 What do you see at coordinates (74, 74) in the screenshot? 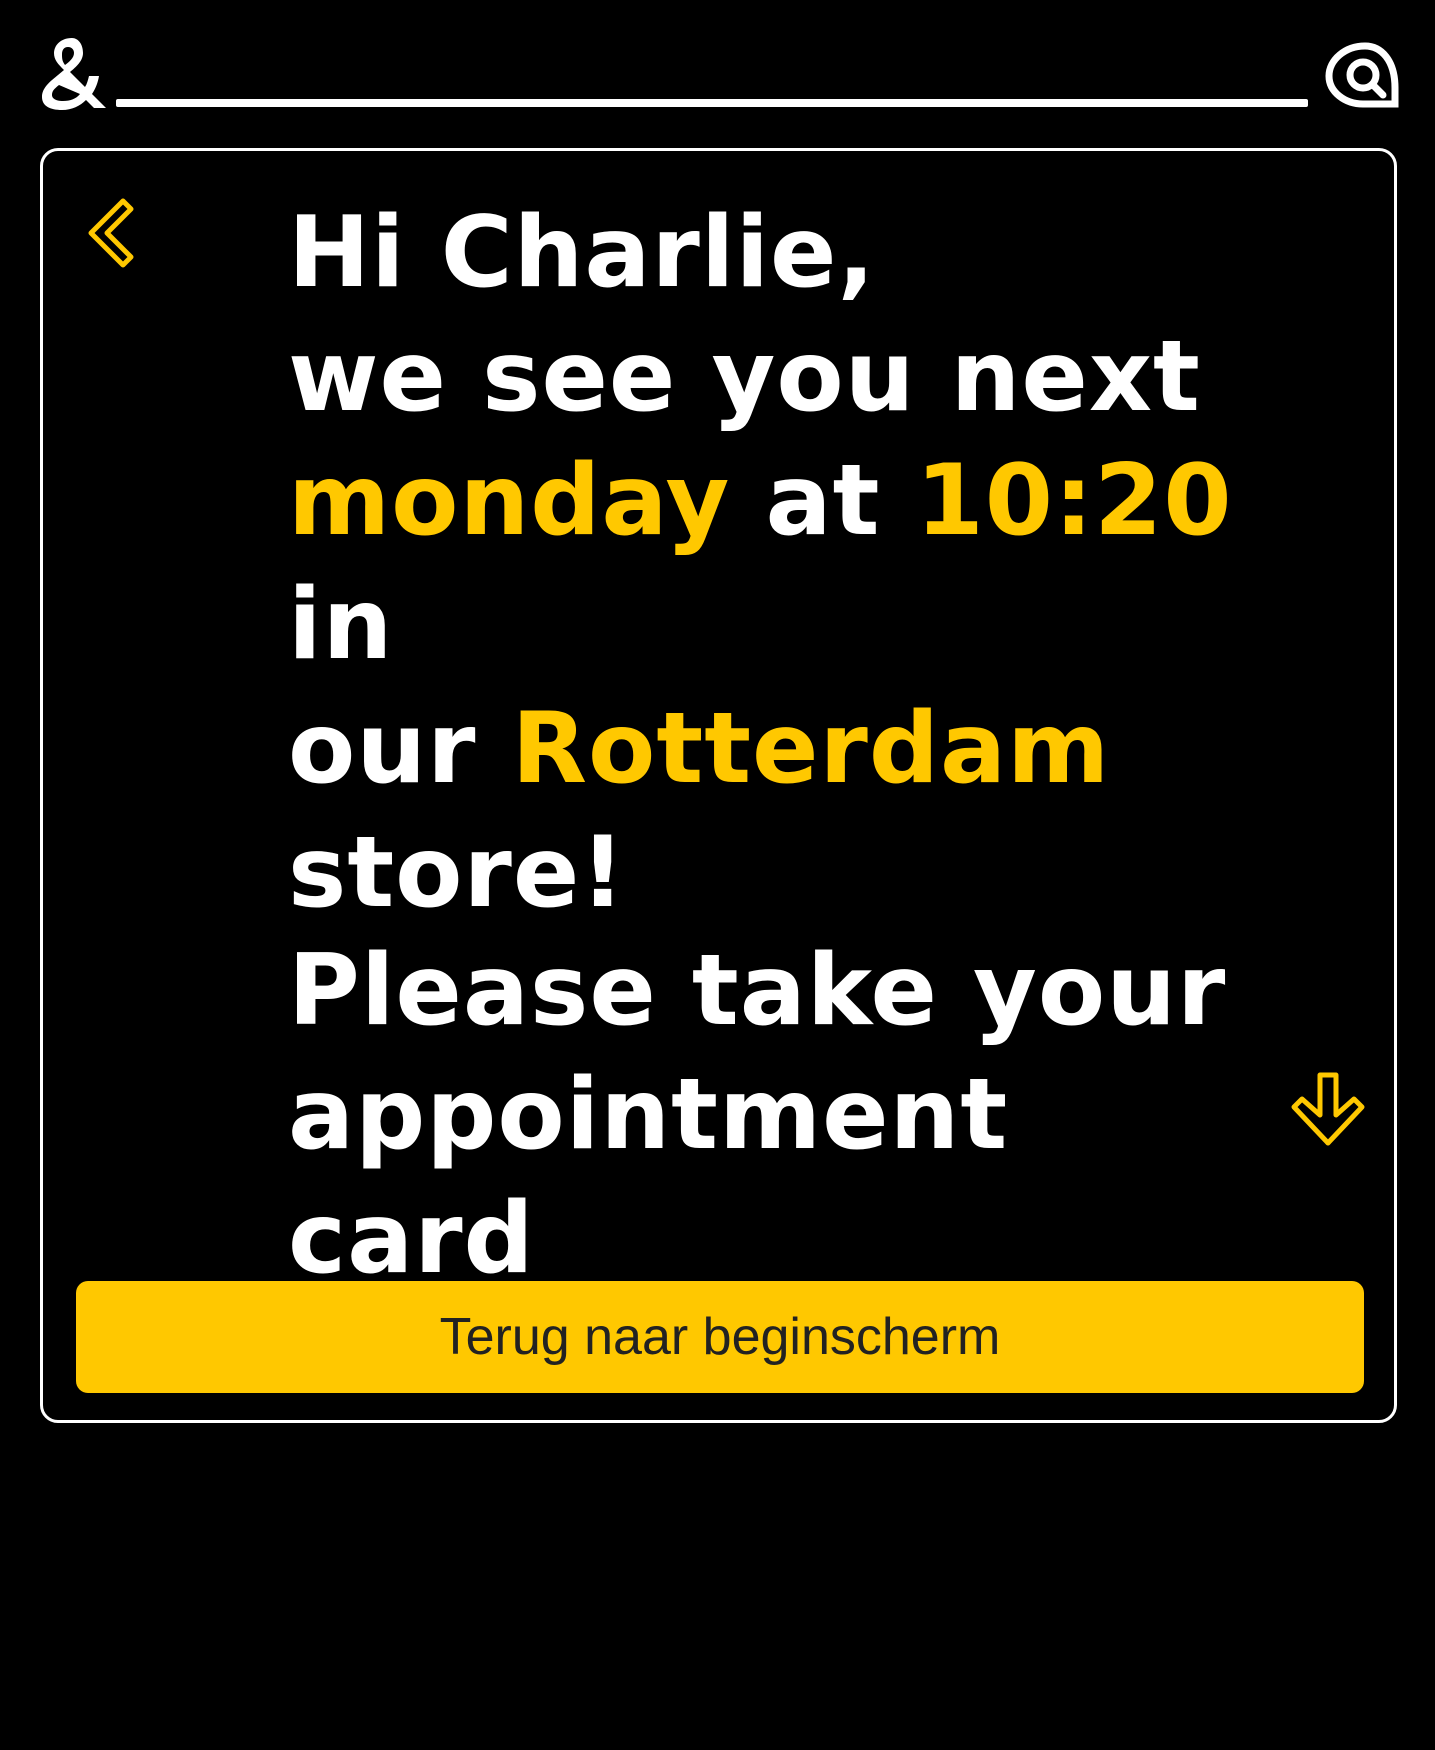
I see `ampersand-logo-icon` at bounding box center [74, 74].